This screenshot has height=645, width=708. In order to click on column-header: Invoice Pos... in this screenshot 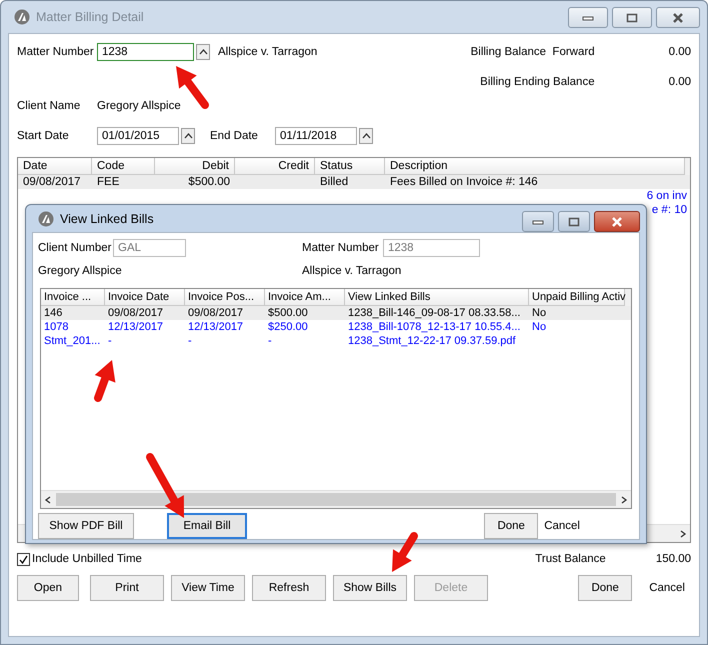, I will do `click(225, 297)`.